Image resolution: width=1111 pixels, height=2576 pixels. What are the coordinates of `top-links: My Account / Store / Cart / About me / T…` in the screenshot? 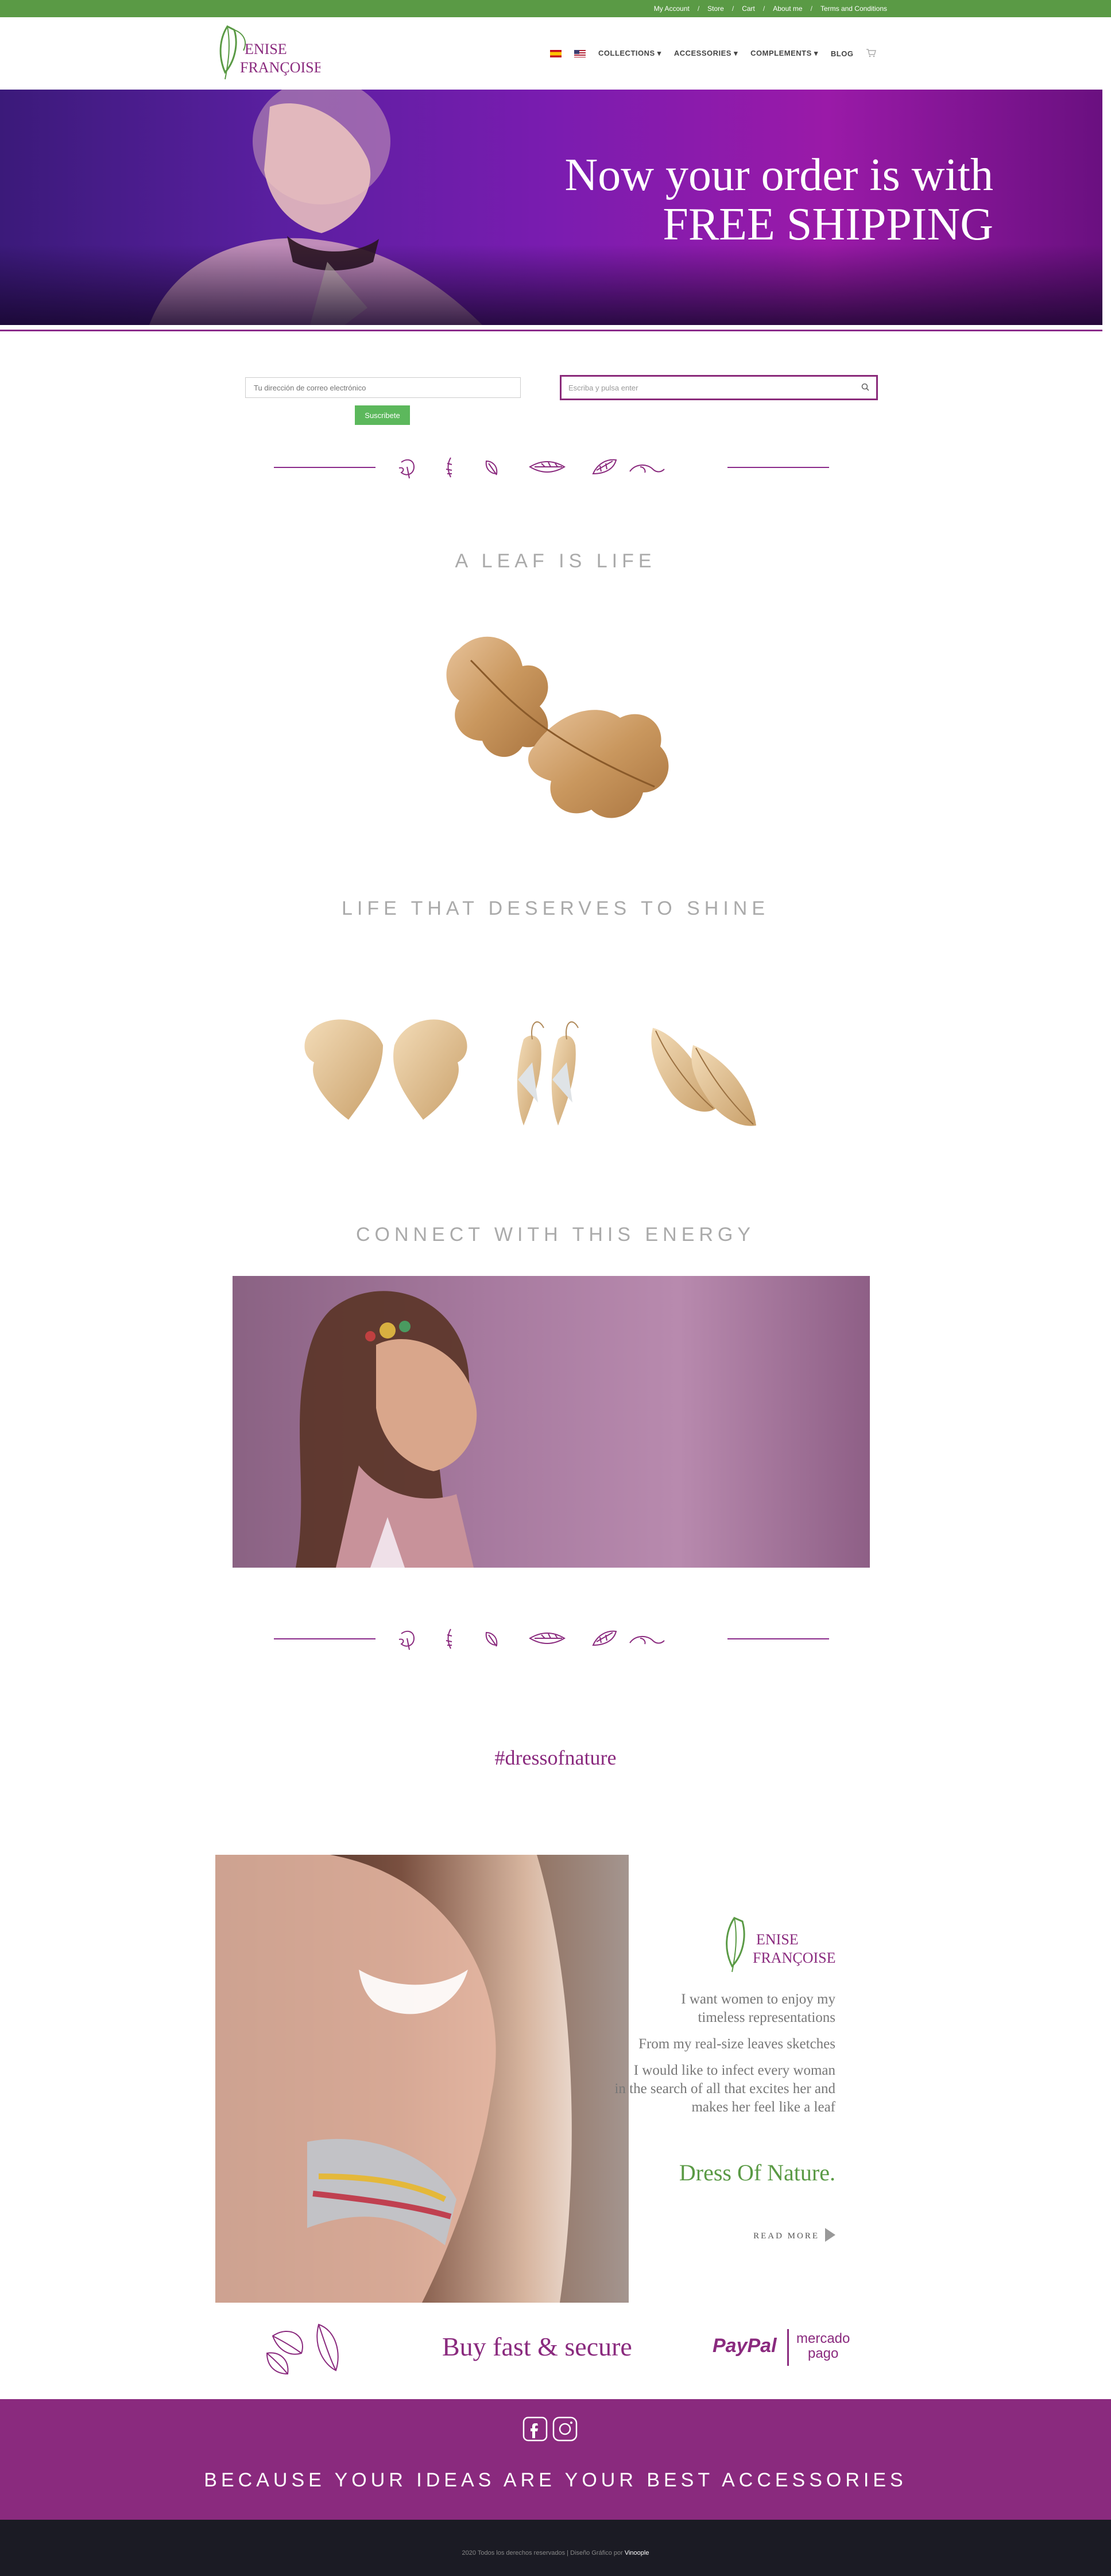 It's located at (770, 8).